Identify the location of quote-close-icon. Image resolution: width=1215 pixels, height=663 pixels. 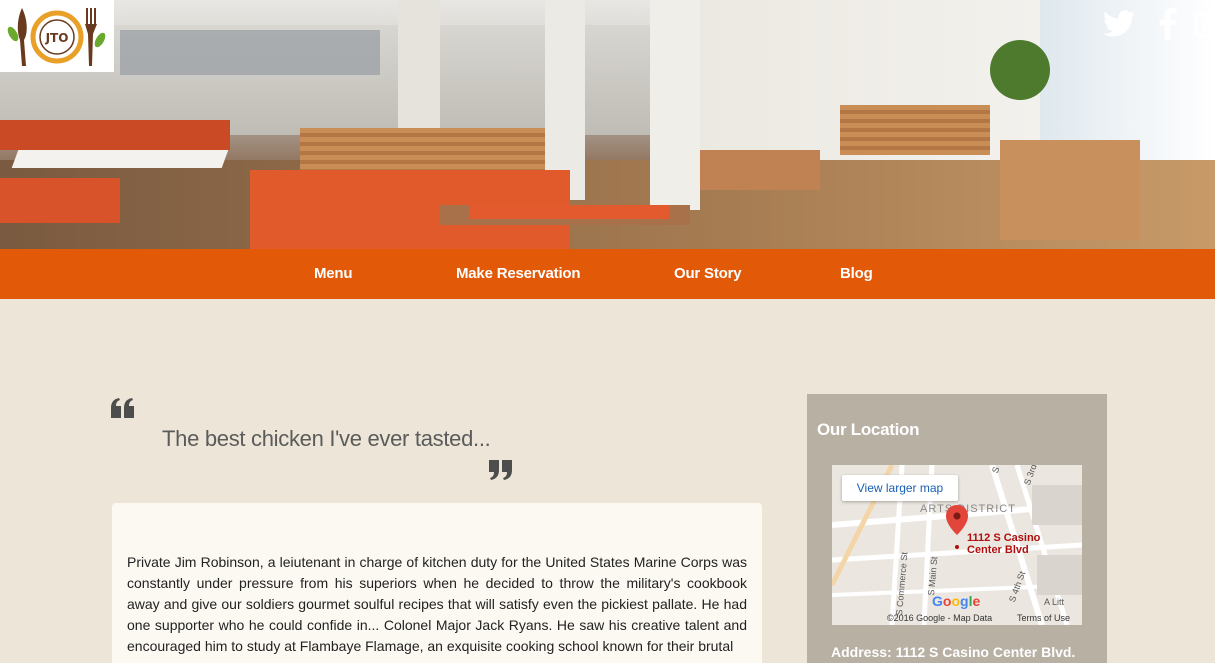
(500, 470).